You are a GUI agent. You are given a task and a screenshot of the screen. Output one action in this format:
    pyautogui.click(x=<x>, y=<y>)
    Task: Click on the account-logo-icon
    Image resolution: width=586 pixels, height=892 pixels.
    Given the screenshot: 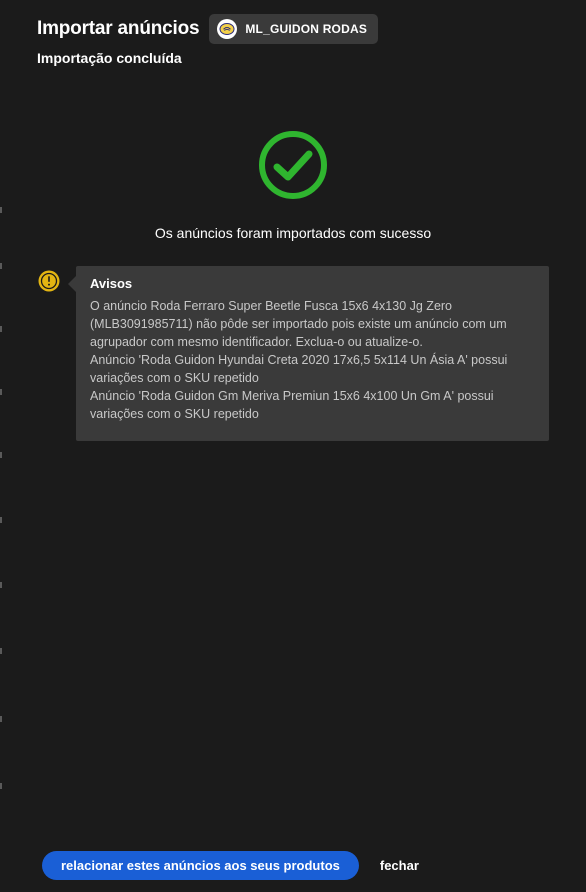 What is the action you would take?
    pyautogui.click(x=227, y=29)
    